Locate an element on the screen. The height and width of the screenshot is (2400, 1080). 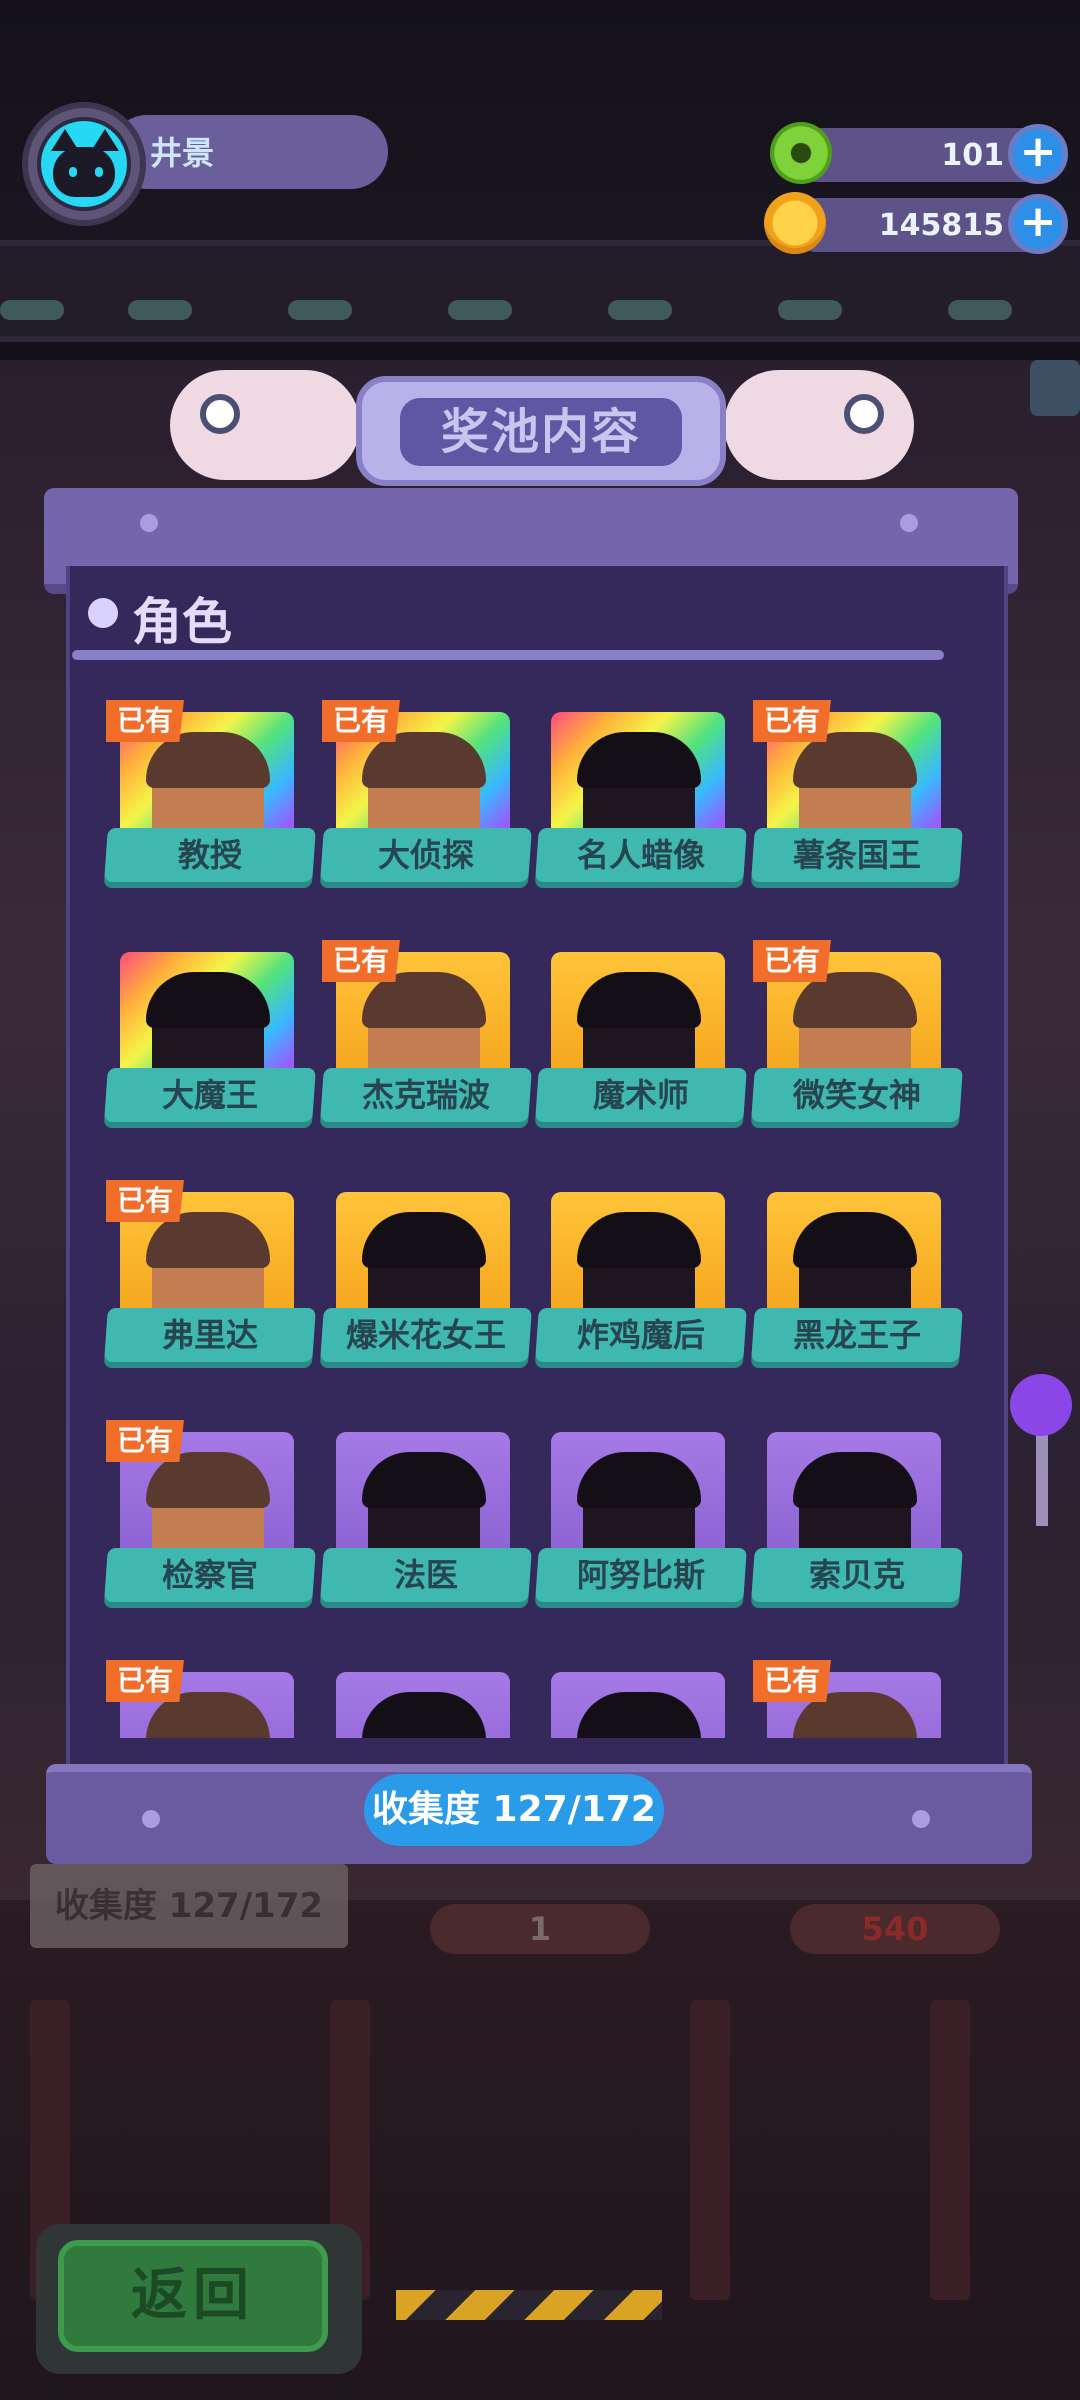
character-name-plate: 弗里达 is located at coordinates (210, 1335).